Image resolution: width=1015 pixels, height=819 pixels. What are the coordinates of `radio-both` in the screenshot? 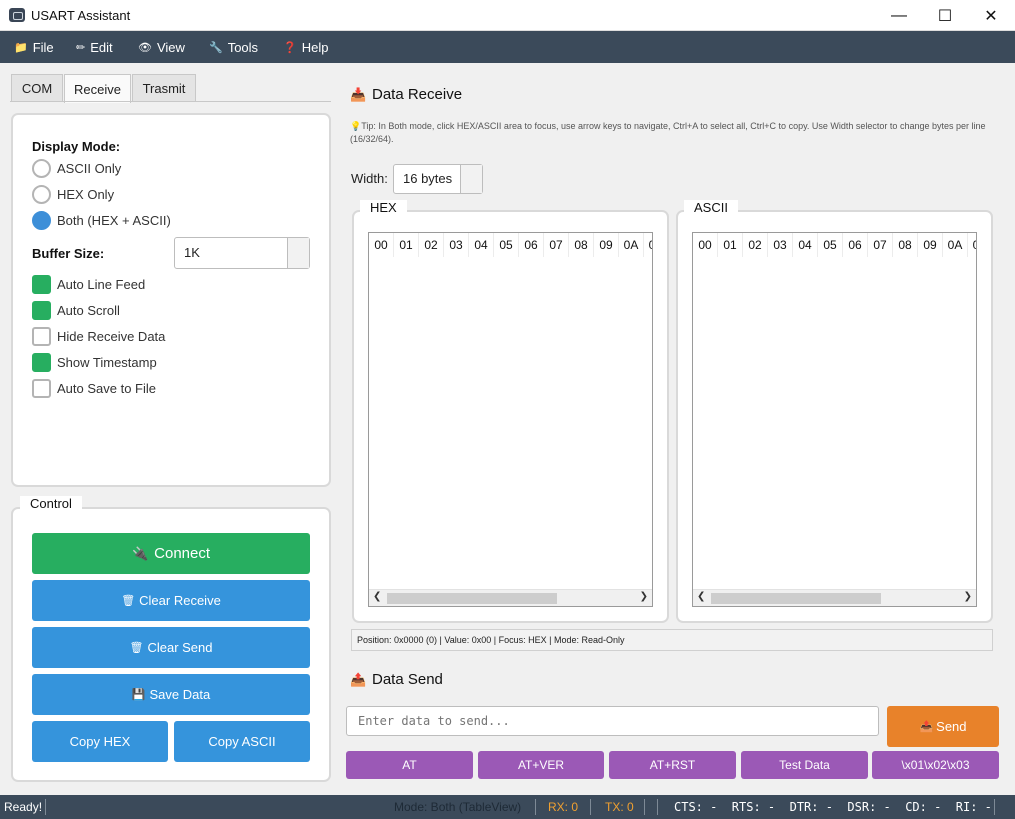 It's located at (41, 220).